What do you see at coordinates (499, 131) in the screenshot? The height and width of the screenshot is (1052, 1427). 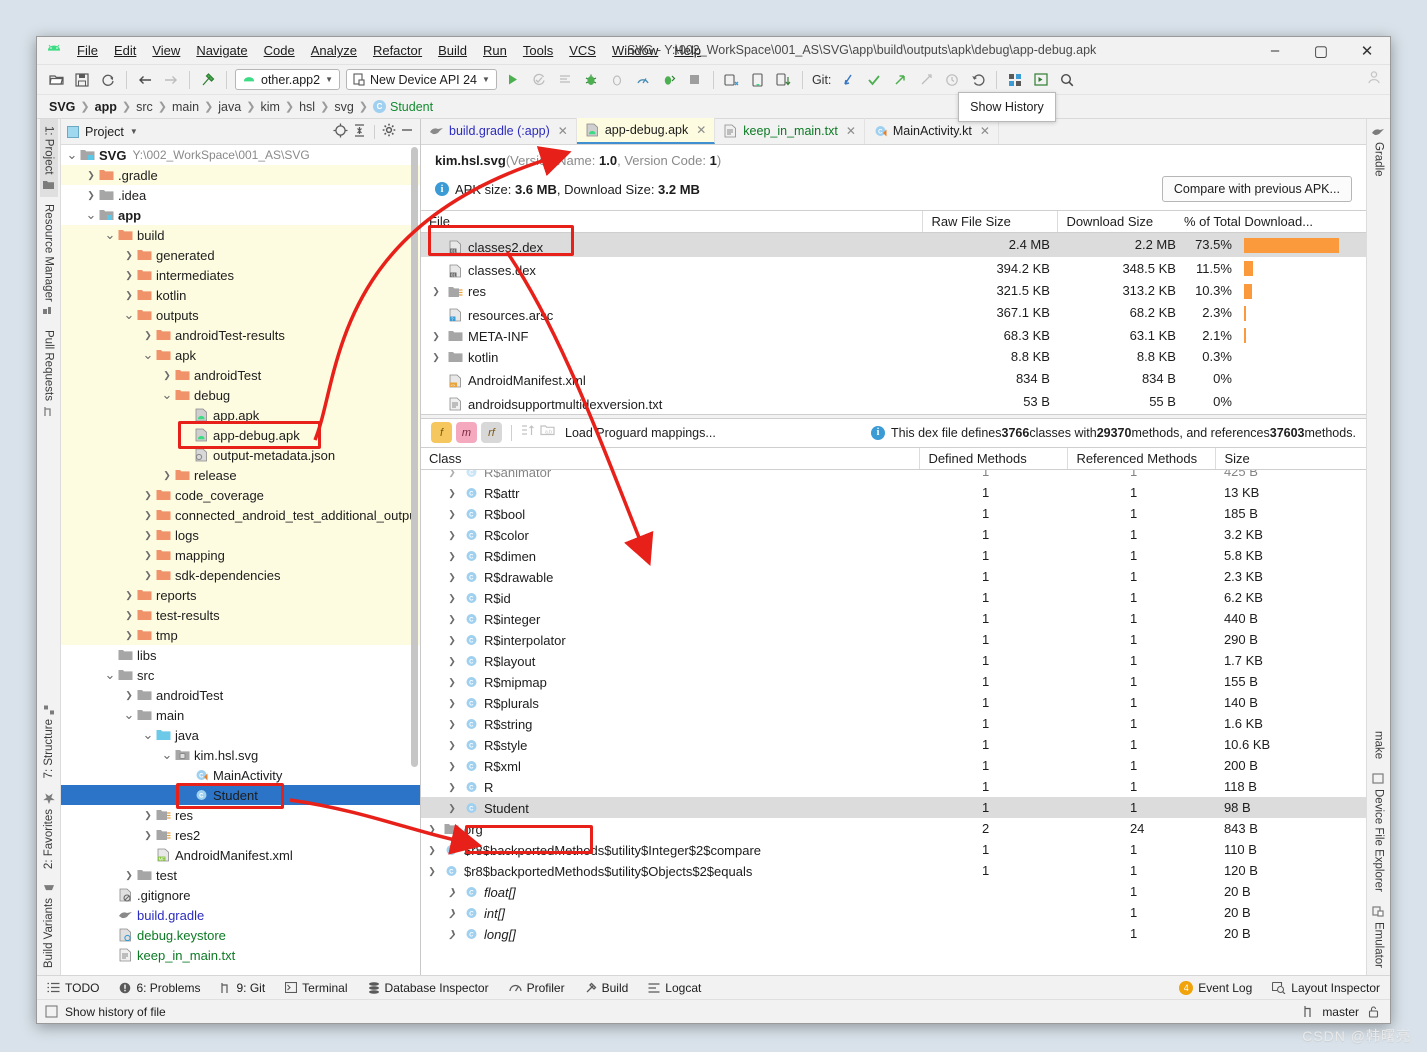 I see `editor-tab-build-gradle-app-: build.gradle (:app) ✕` at bounding box center [499, 131].